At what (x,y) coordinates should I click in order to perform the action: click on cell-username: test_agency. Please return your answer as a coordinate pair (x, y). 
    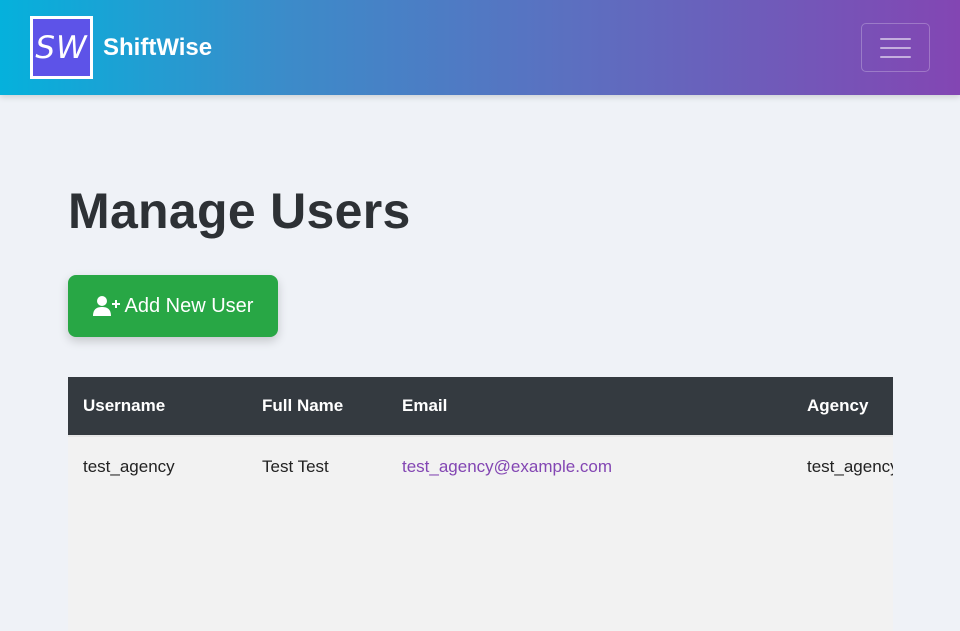
    Looking at the image, I should click on (129, 466).